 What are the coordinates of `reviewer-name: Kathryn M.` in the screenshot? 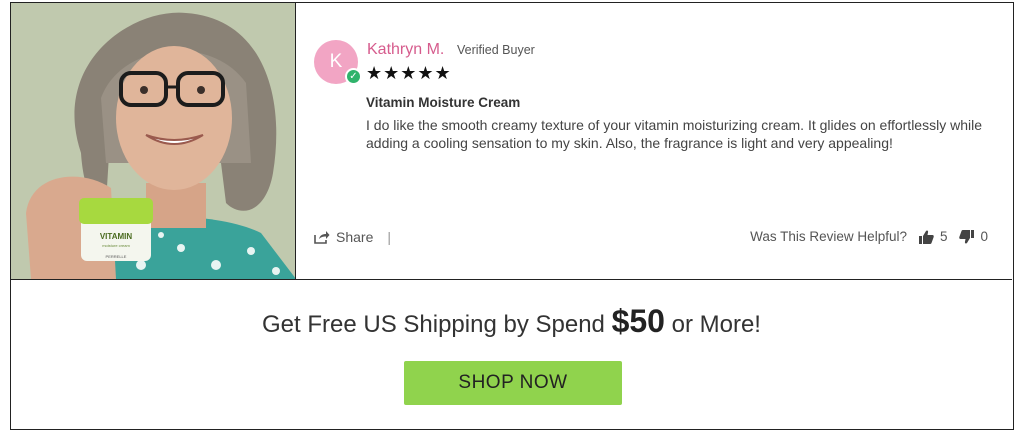 It's located at (406, 49).